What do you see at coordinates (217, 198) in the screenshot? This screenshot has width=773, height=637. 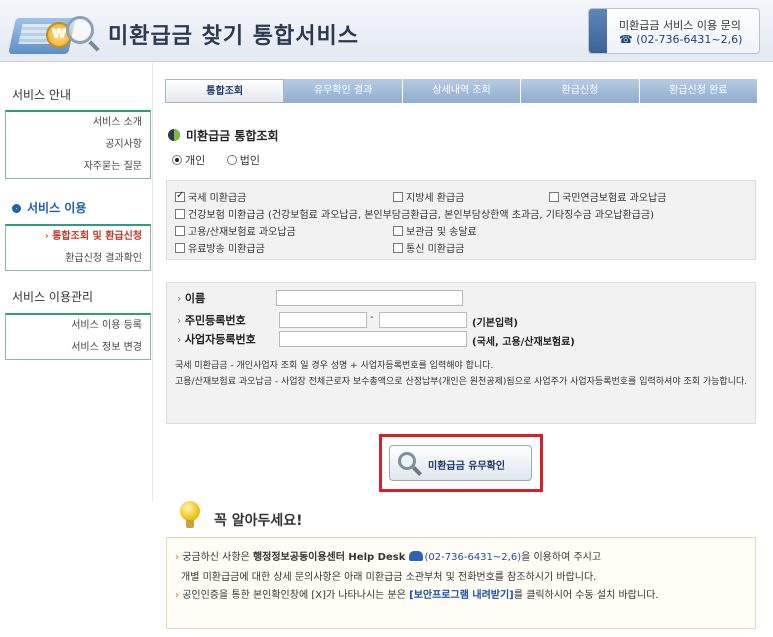 I see `checkbox-label: 국세 미환급금` at bounding box center [217, 198].